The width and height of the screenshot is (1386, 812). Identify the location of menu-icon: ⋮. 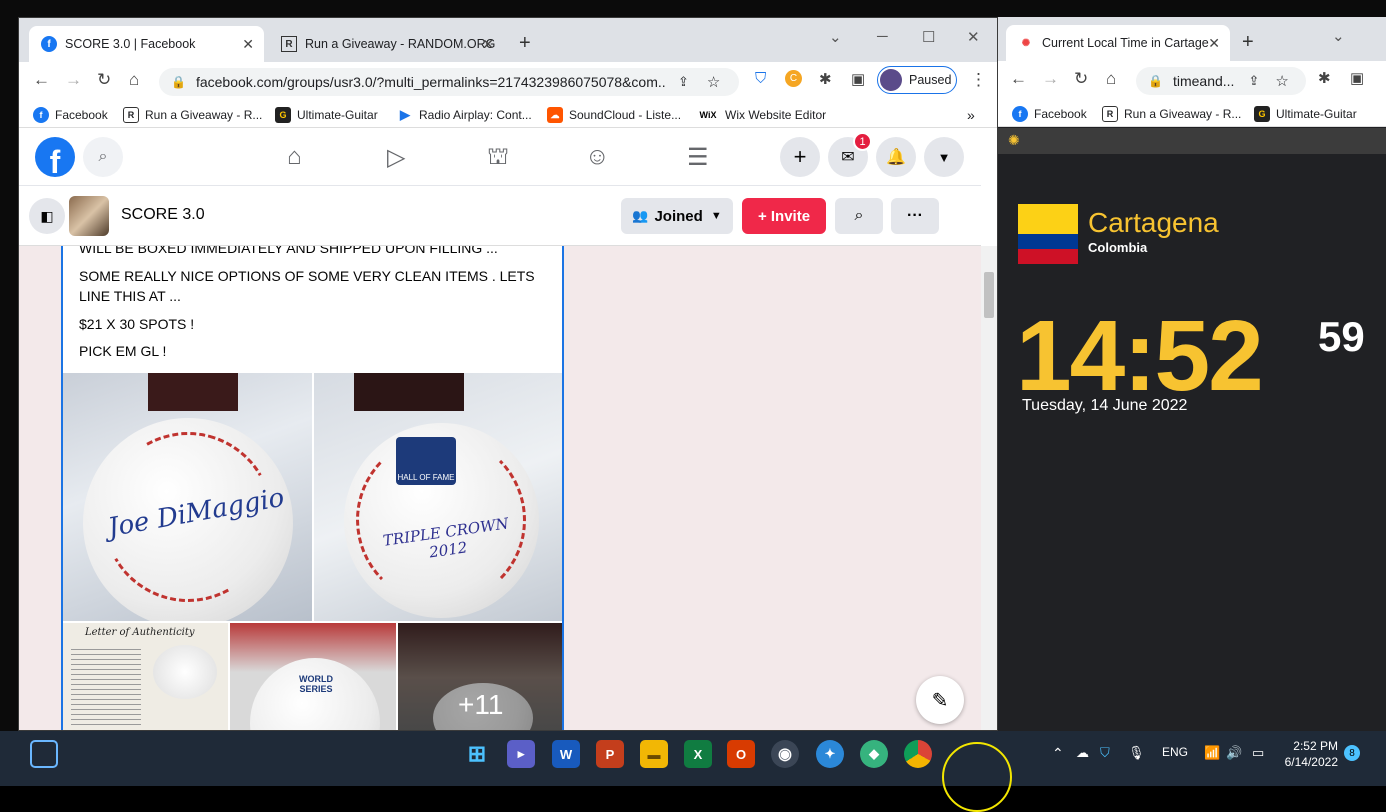
(978, 80).